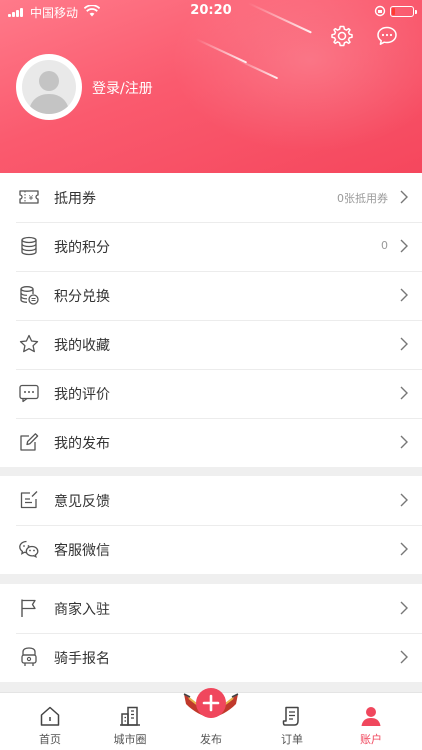 Image resolution: width=422 pixels, height=750 pixels. I want to click on menu-item-label: 积分兑换, so click(82, 297).